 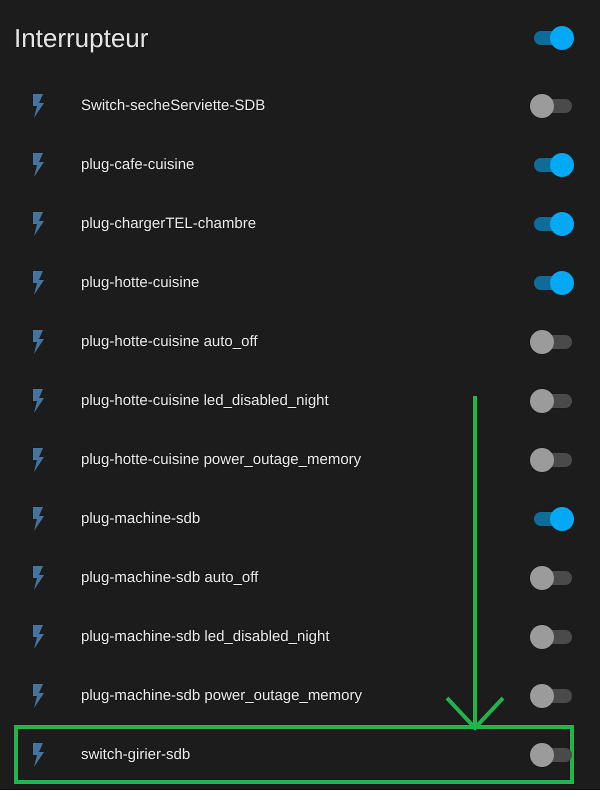 What do you see at coordinates (141, 518) in the screenshot?
I see `entity-name: plug-machine-sdb` at bounding box center [141, 518].